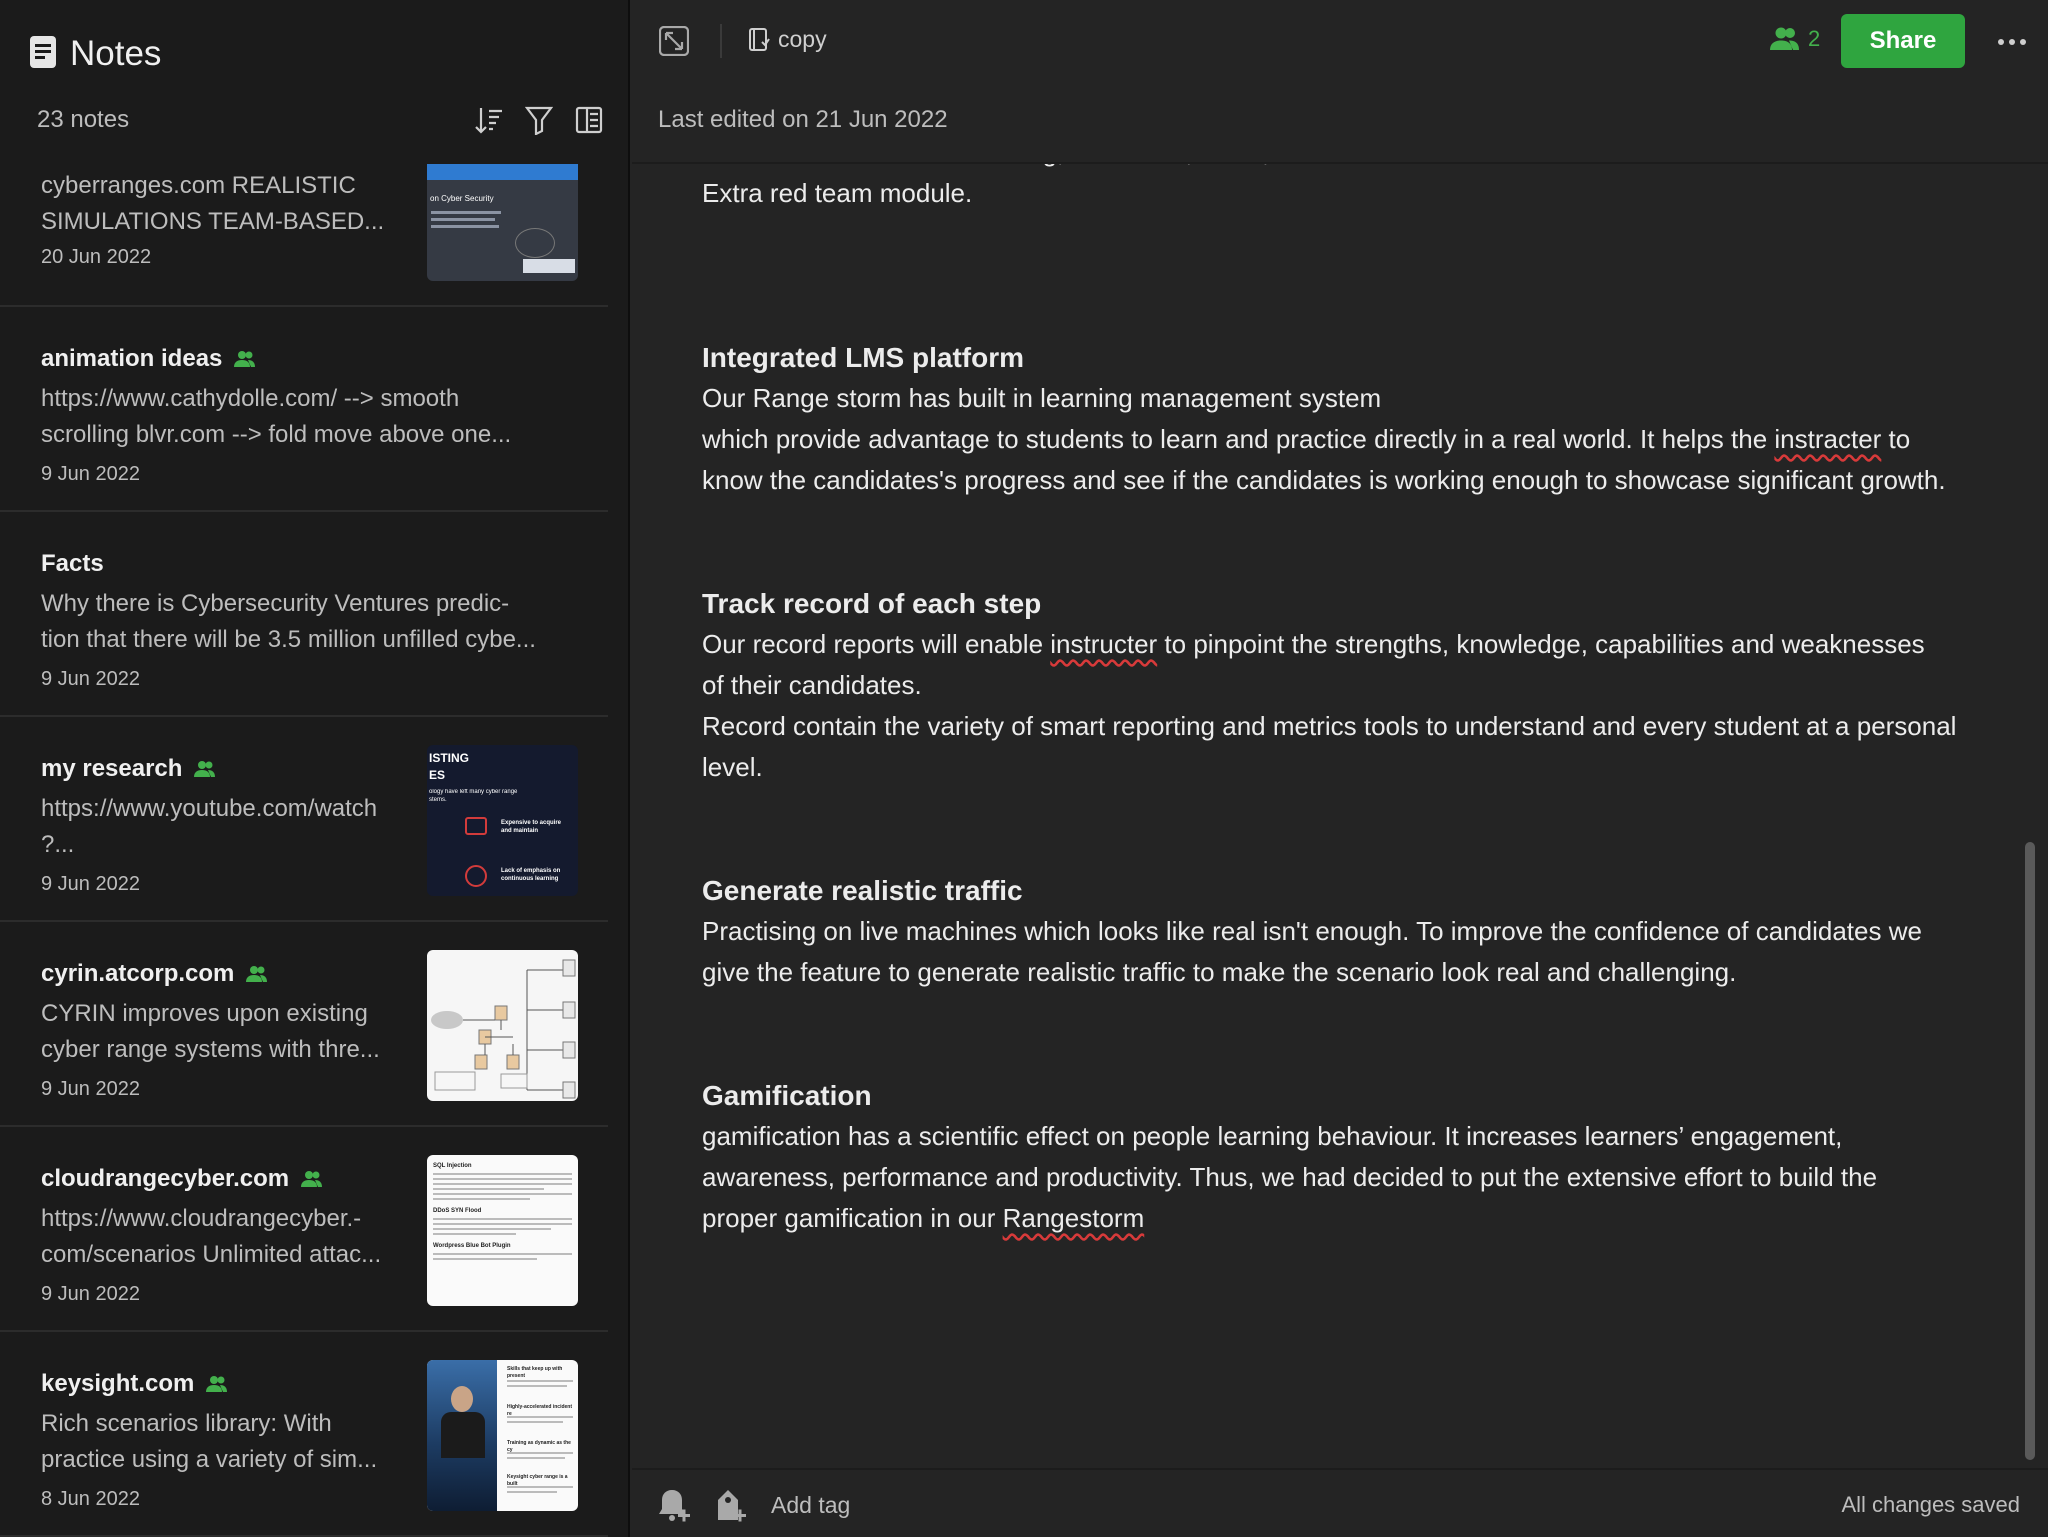 This screenshot has height=1537, width=2048. I want to click on notebook-selector: copy, so click(787, 39).